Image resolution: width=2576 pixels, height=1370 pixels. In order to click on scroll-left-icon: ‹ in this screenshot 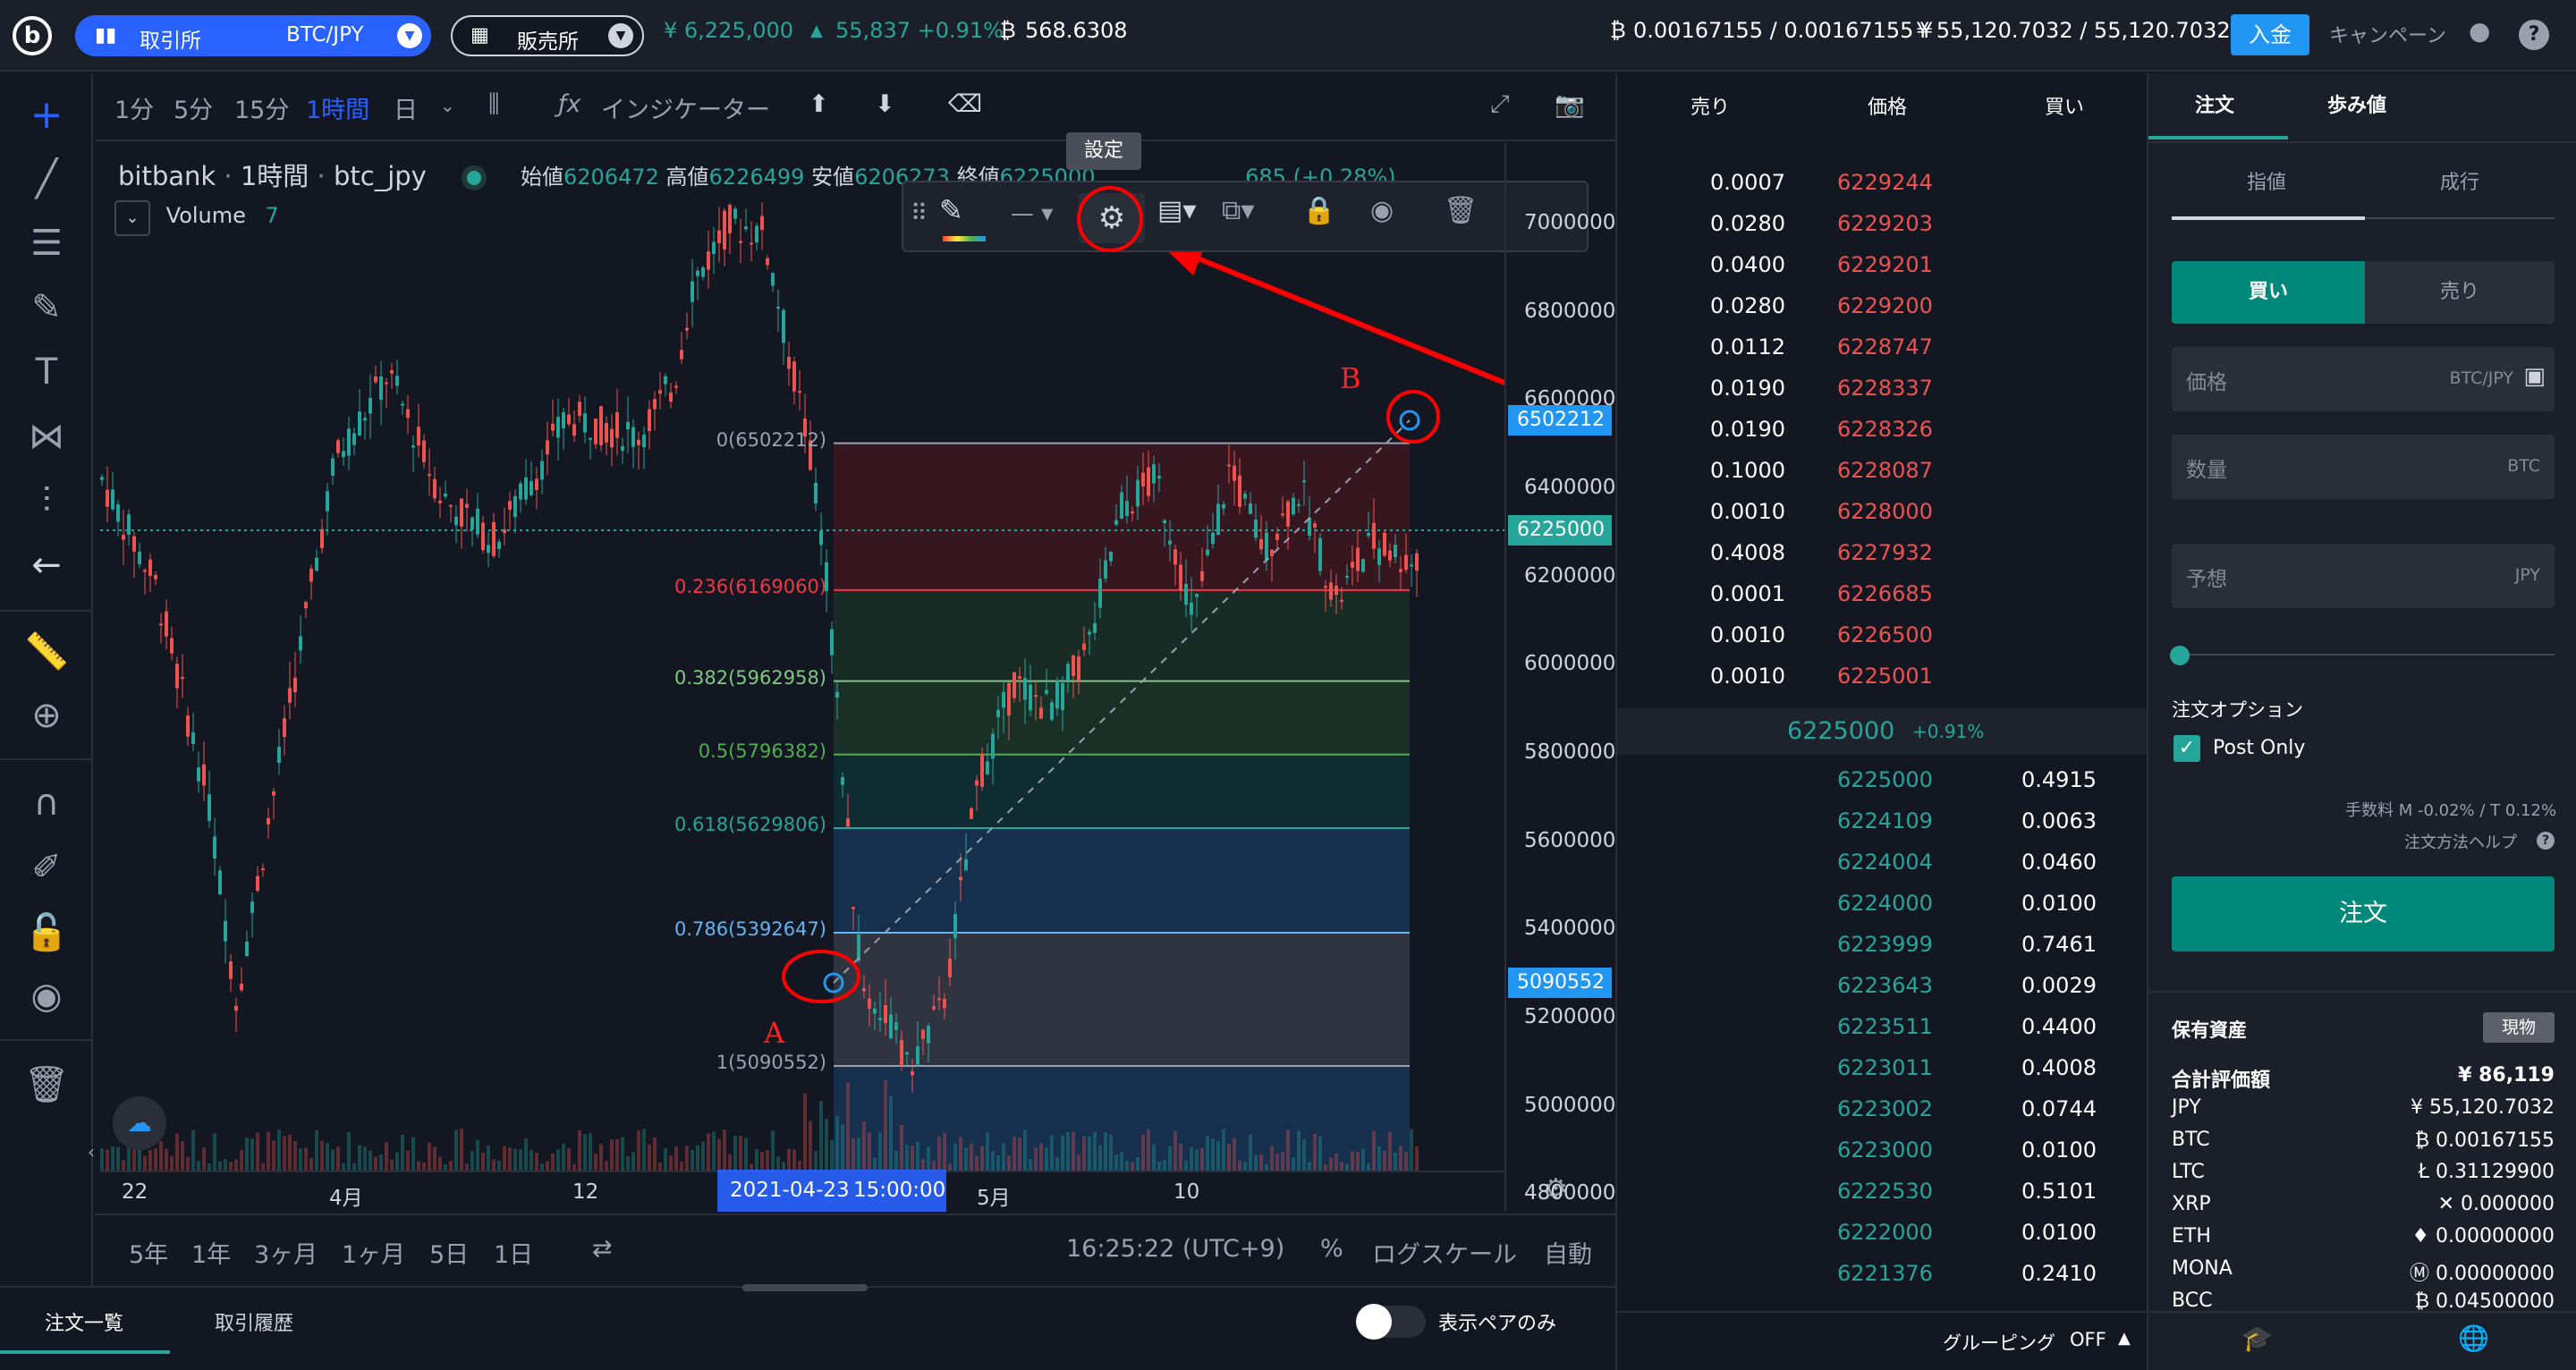, I will do `click(91, 1152)`.